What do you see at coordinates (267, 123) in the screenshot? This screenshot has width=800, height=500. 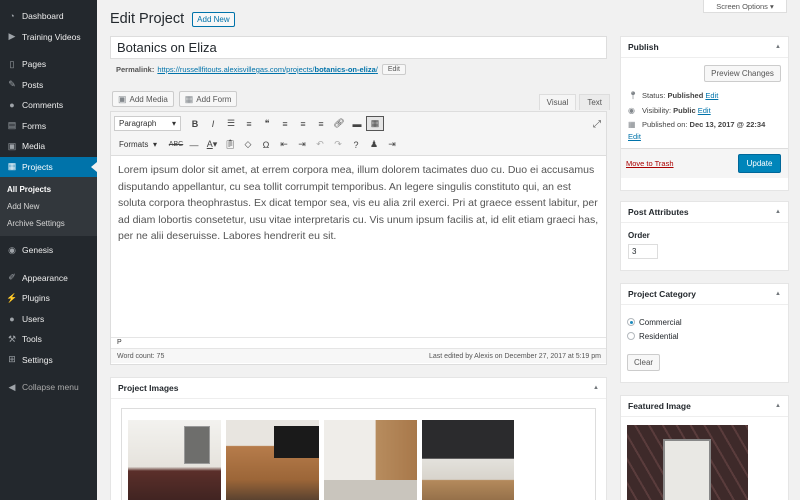 I see `blockquote-icon: ❝` at bounding box center [267, 123].